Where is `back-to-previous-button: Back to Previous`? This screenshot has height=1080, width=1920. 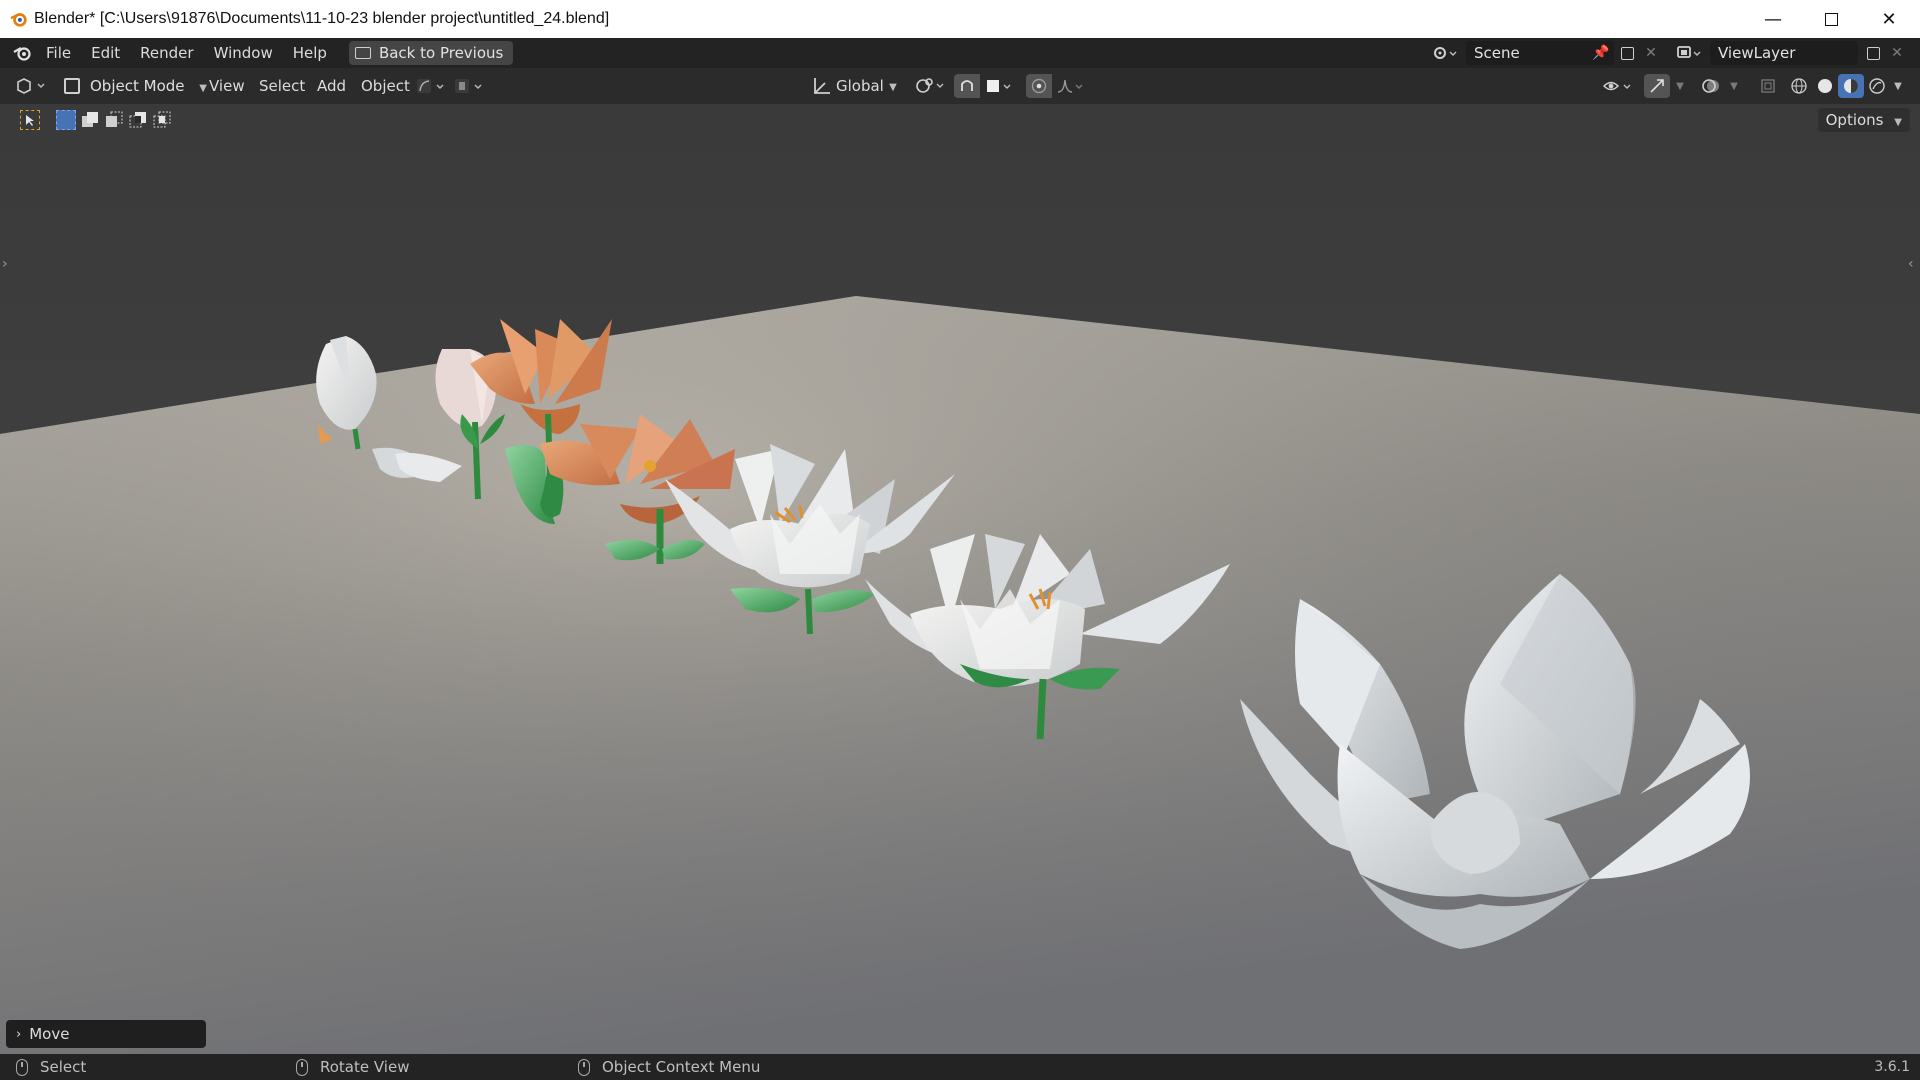
back-to-previous-button: Back to Previous is located at coordinates (431, 53).